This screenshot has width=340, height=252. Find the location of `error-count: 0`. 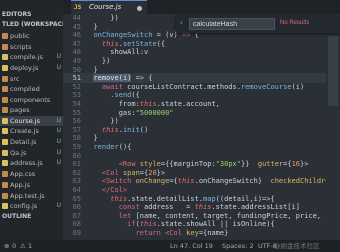

error-count: 0 is located at coordinates (14, 246).